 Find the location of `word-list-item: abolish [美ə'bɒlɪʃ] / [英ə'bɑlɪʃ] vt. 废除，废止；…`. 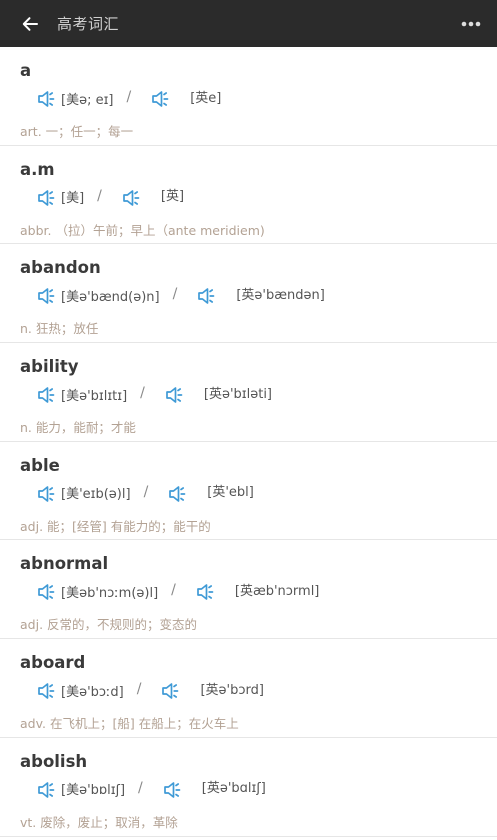

word-list-item: abolish [美ə'bɒlɪʃ] / [英ə'bɑlɪʃ] vt. 废除，废止；… is located at coordinates (248, 787).